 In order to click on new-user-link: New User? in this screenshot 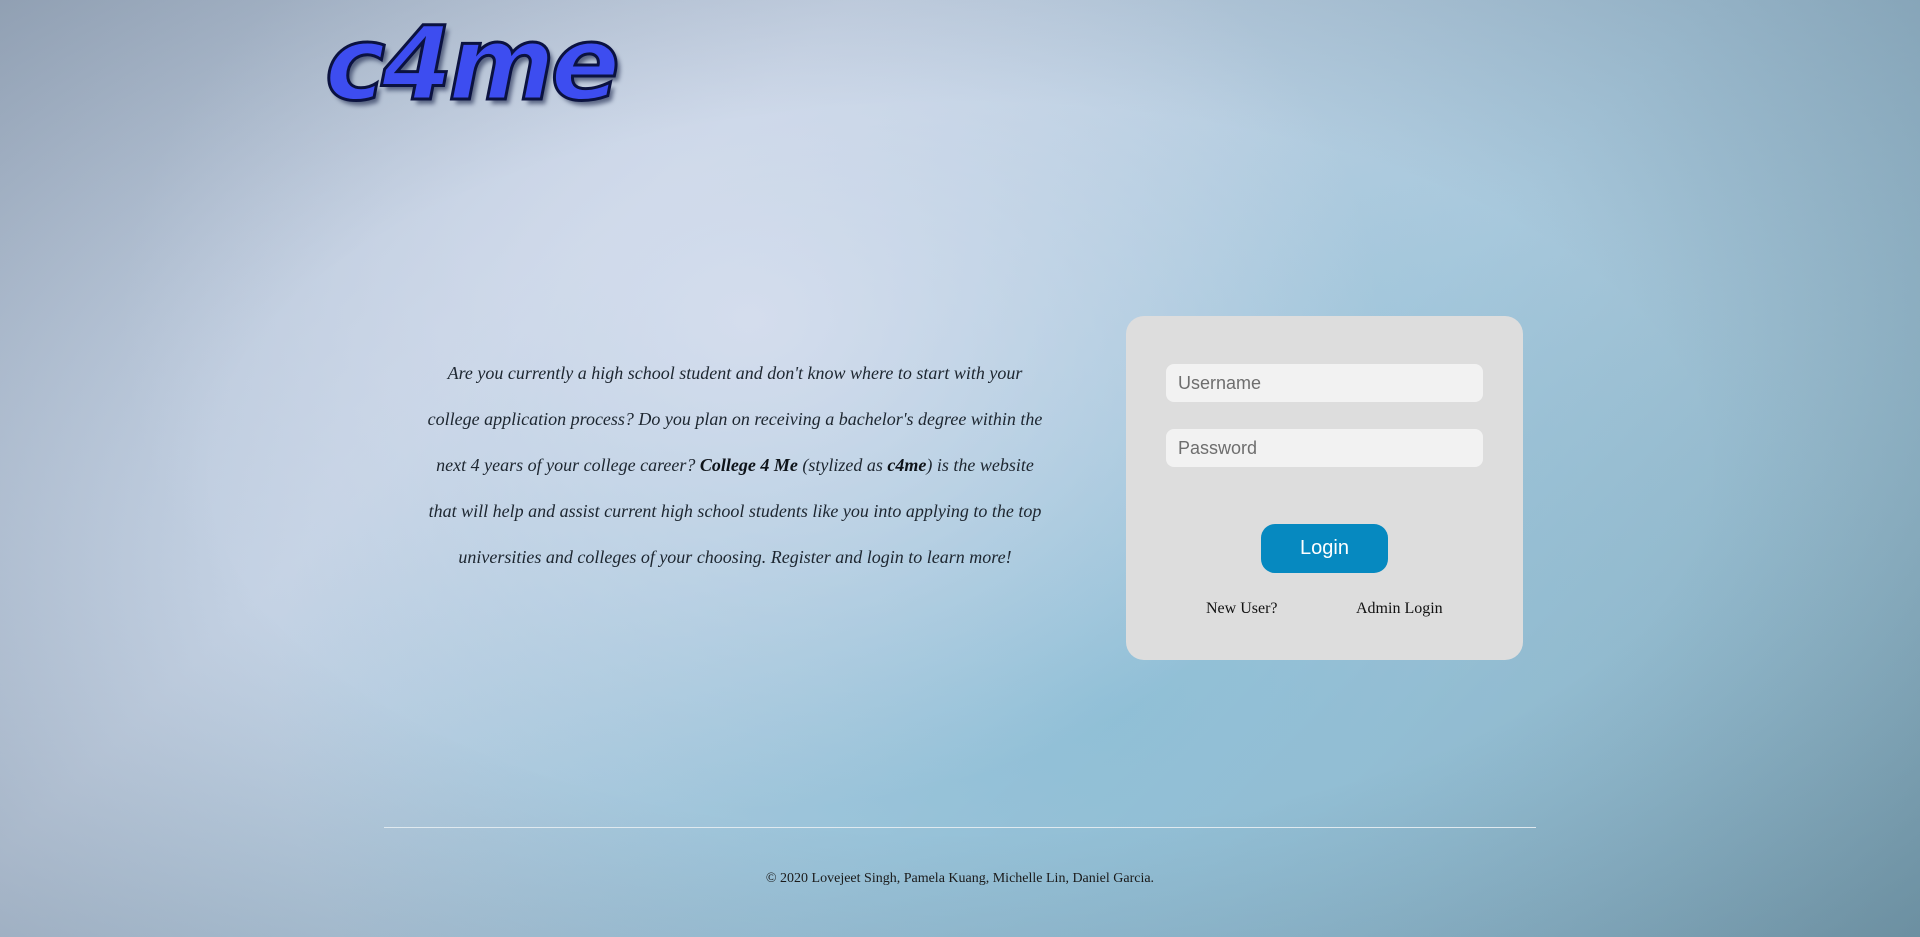, I will do `click(1242, 609)`.